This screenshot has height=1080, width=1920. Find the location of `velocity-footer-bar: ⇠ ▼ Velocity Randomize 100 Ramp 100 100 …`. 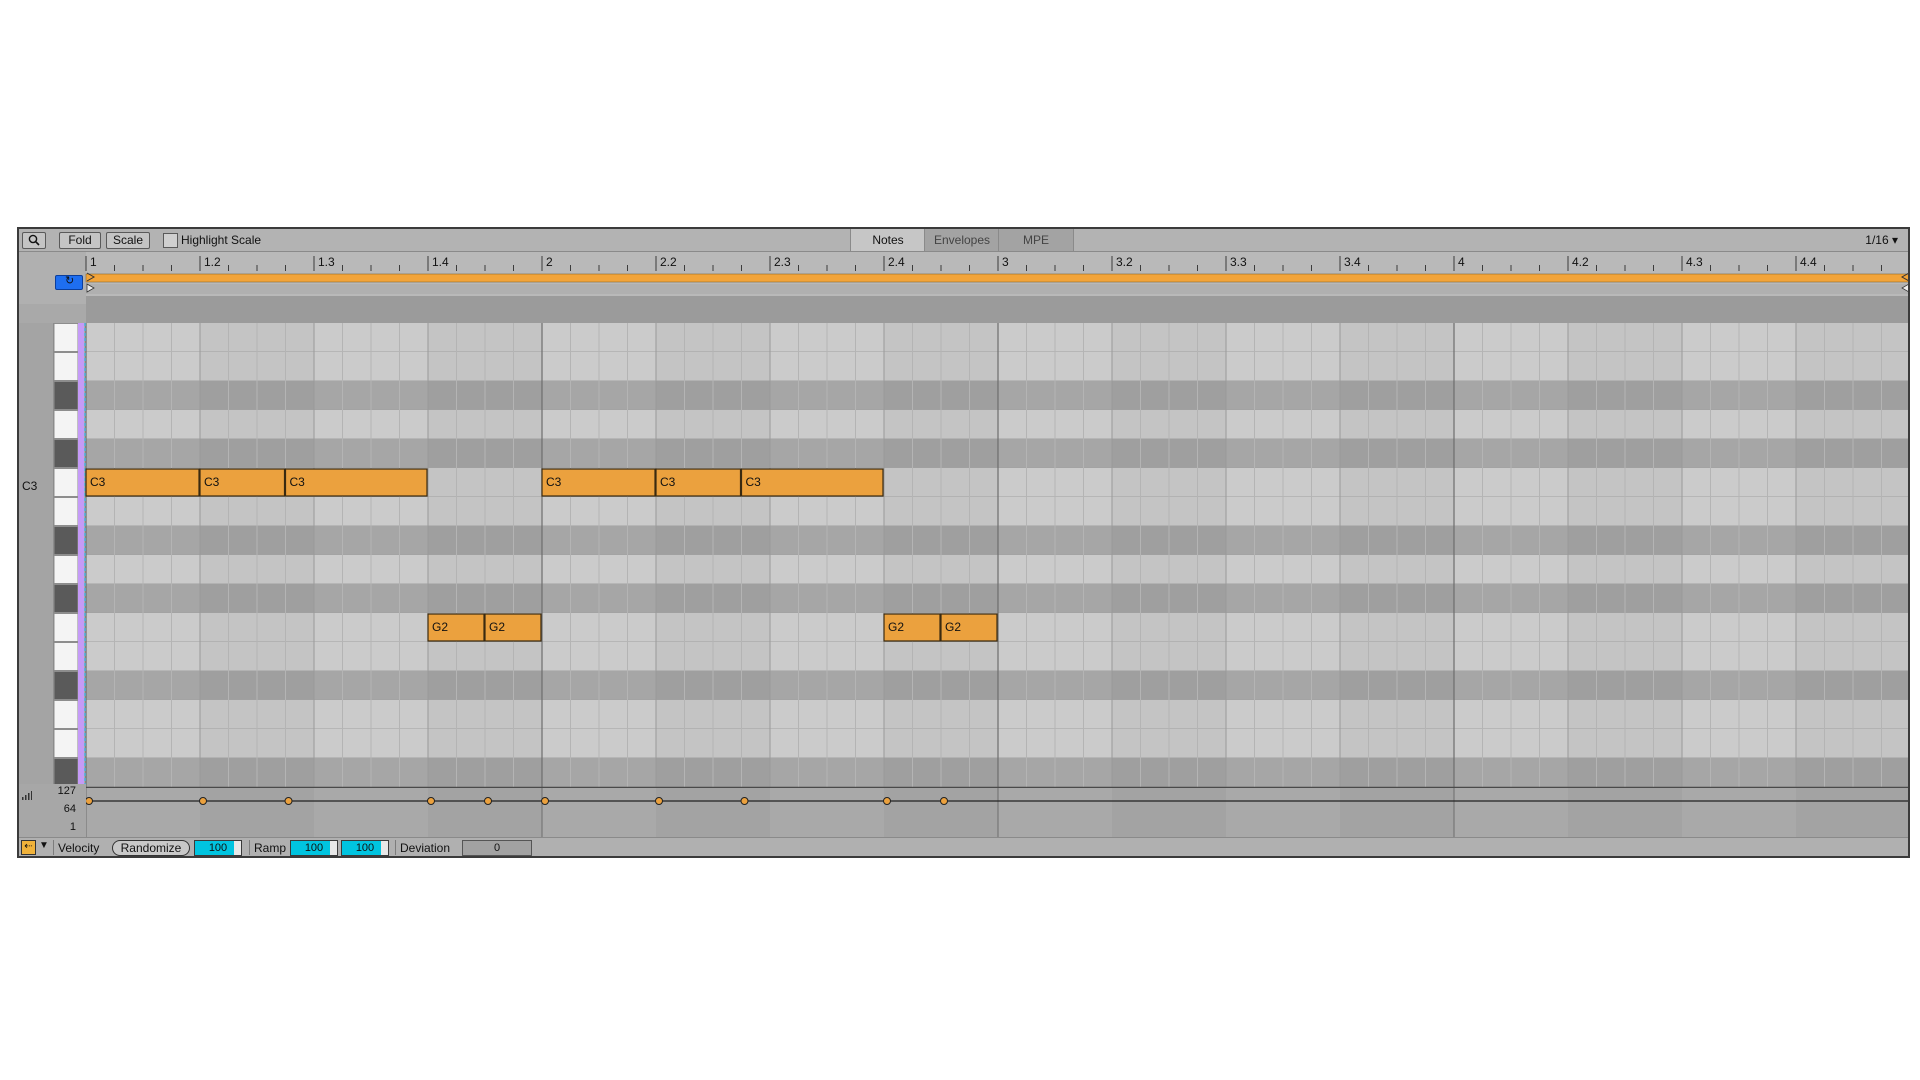

velocity-footer-bar: ⇠ ▼ Velocity Randomize 100 Ramp 100 100 … is located at coordinates (963, 846).